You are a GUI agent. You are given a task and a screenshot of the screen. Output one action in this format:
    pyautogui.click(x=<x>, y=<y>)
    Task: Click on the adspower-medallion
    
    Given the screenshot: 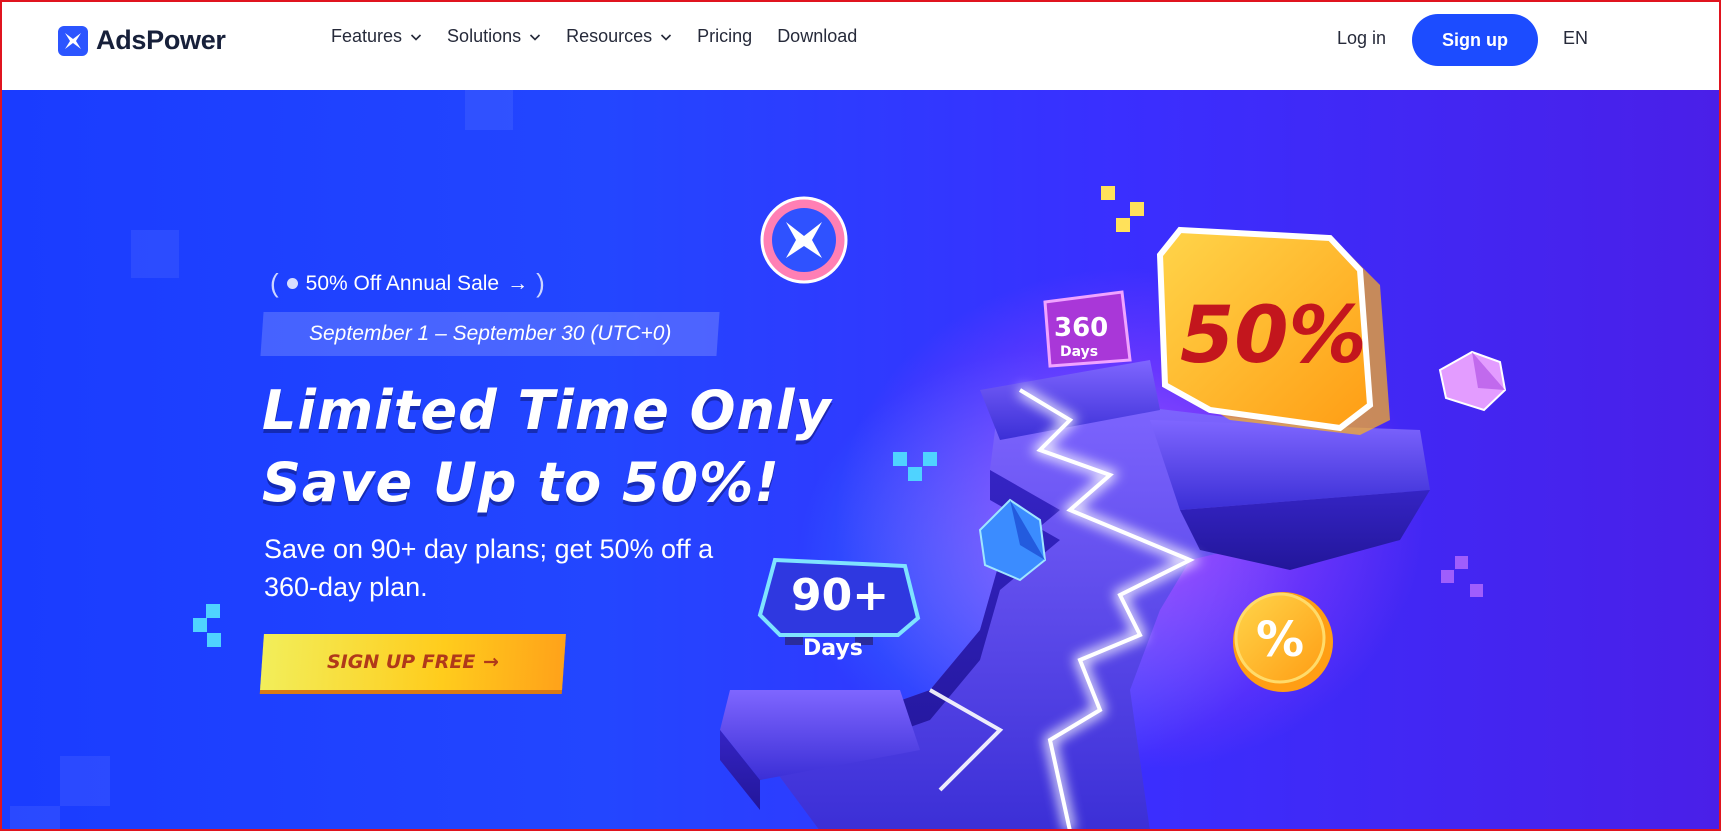 What is the action you would take?
    pyautogui.click(x=804, y=240)
    